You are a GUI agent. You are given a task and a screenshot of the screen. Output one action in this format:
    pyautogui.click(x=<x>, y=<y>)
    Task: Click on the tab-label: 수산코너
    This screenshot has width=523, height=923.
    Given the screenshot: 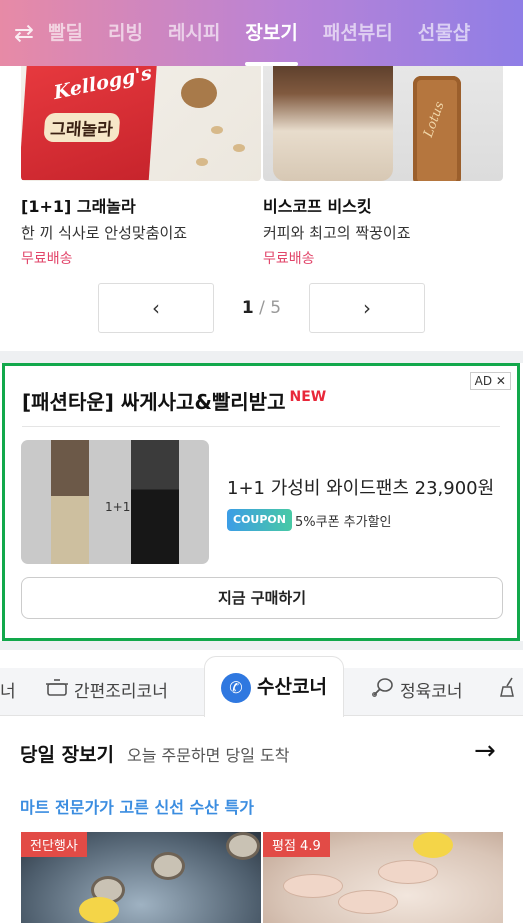 What is the action you would take?
    pyautogui.click(x=292, y=687)
    